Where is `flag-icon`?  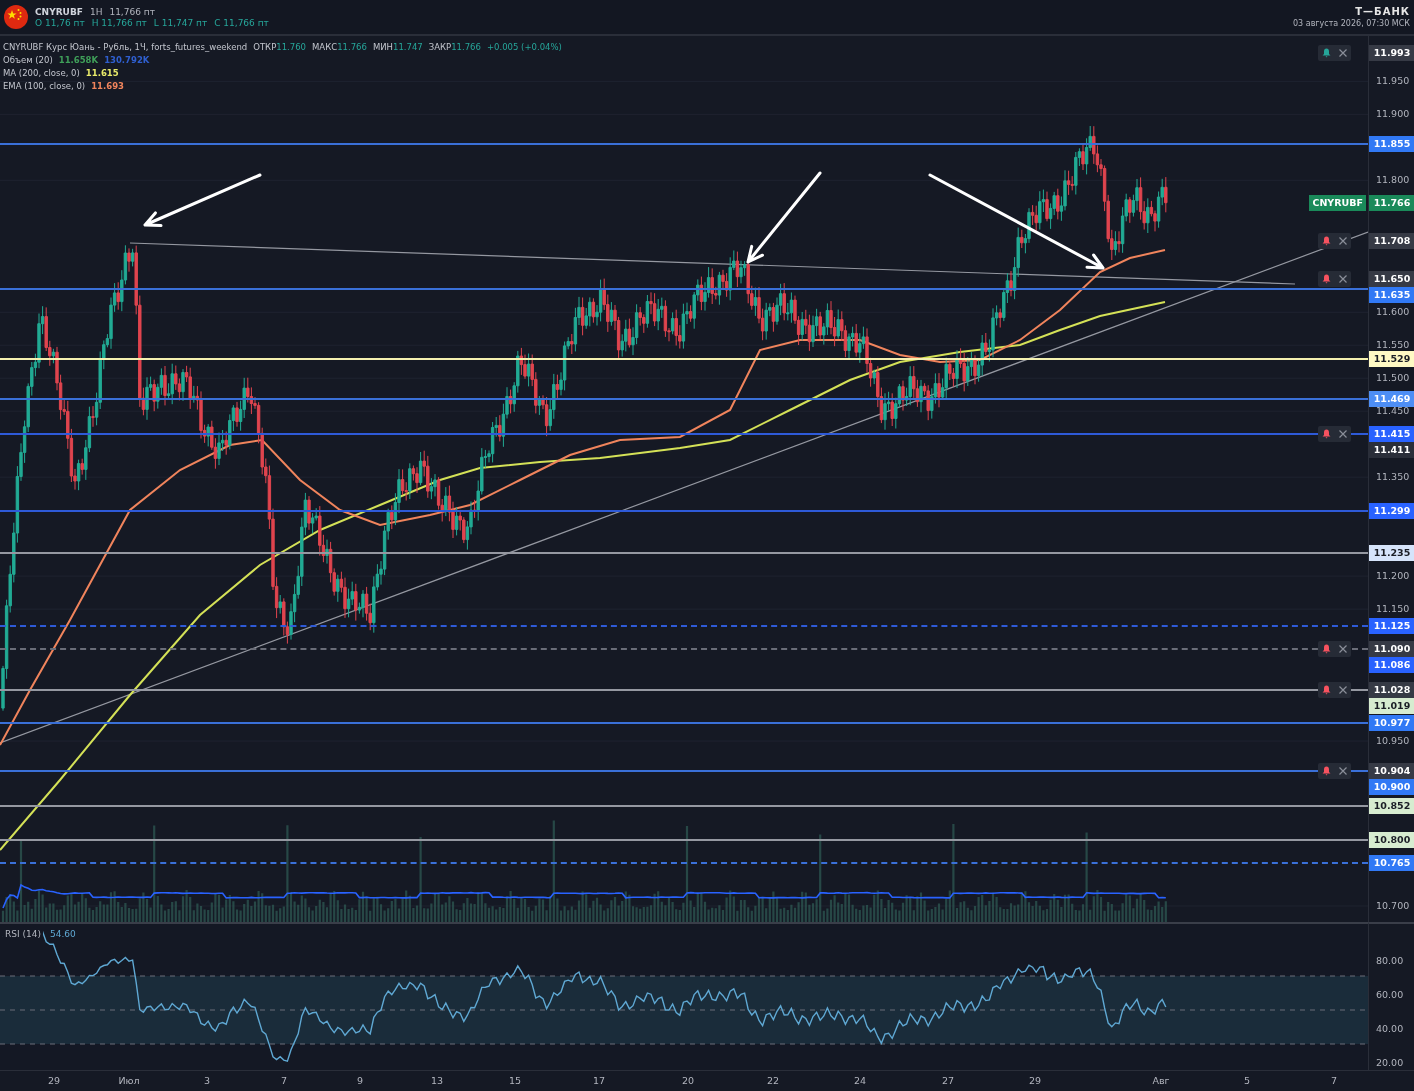 flag-icon is located at coordinates (16, 17).